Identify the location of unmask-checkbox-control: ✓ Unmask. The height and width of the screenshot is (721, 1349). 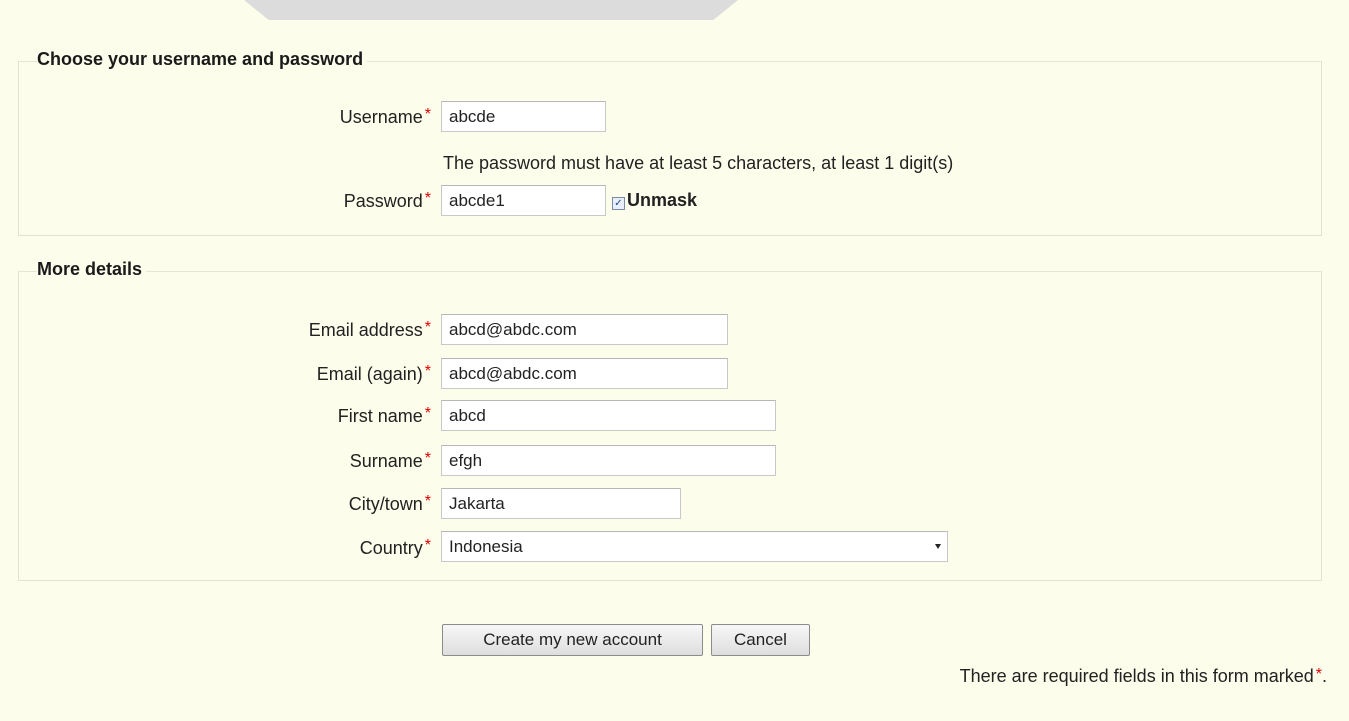
(654, 200).